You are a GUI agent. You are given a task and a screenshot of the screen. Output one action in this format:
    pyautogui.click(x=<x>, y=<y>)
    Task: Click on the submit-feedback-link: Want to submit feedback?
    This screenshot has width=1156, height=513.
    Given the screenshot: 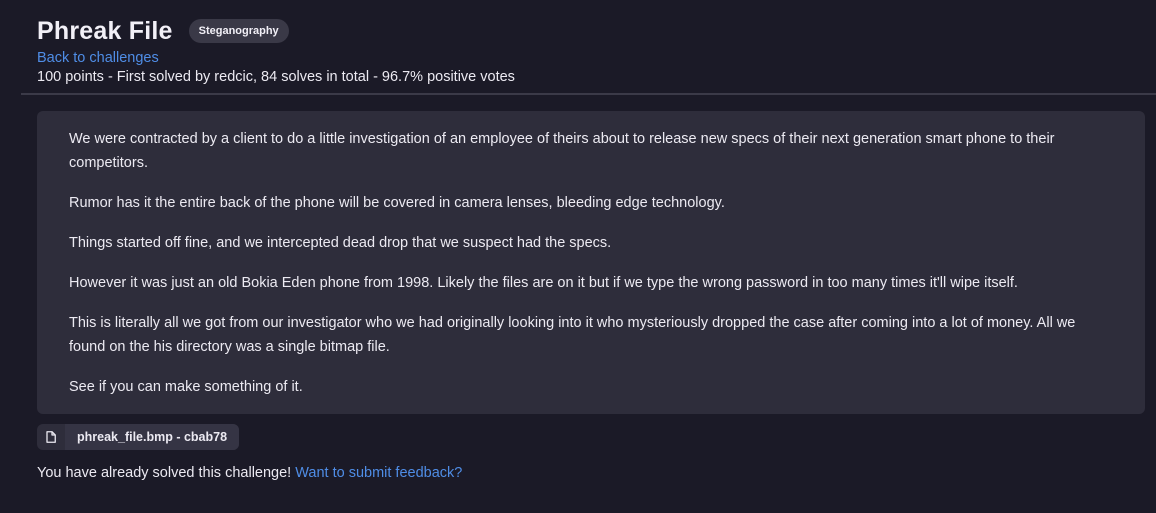 What is the action you would take?
    pyautogui.click(x=378, y=473)
    